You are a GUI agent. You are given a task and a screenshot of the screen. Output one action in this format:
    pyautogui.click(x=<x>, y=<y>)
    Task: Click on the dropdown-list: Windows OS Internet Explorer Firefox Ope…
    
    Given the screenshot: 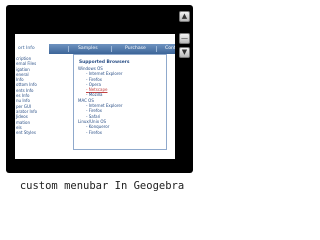 What is the action you would take?
    pyautogui.click(x=122, y=100)
    